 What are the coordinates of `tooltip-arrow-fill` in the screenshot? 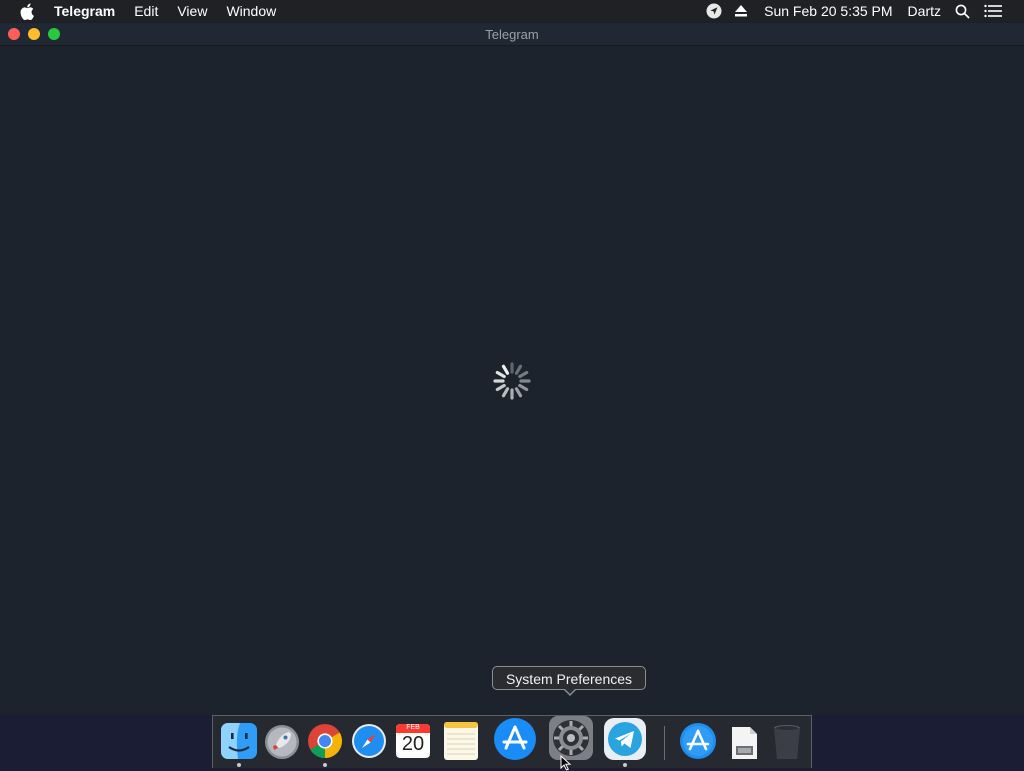 It's located at (570, 691).